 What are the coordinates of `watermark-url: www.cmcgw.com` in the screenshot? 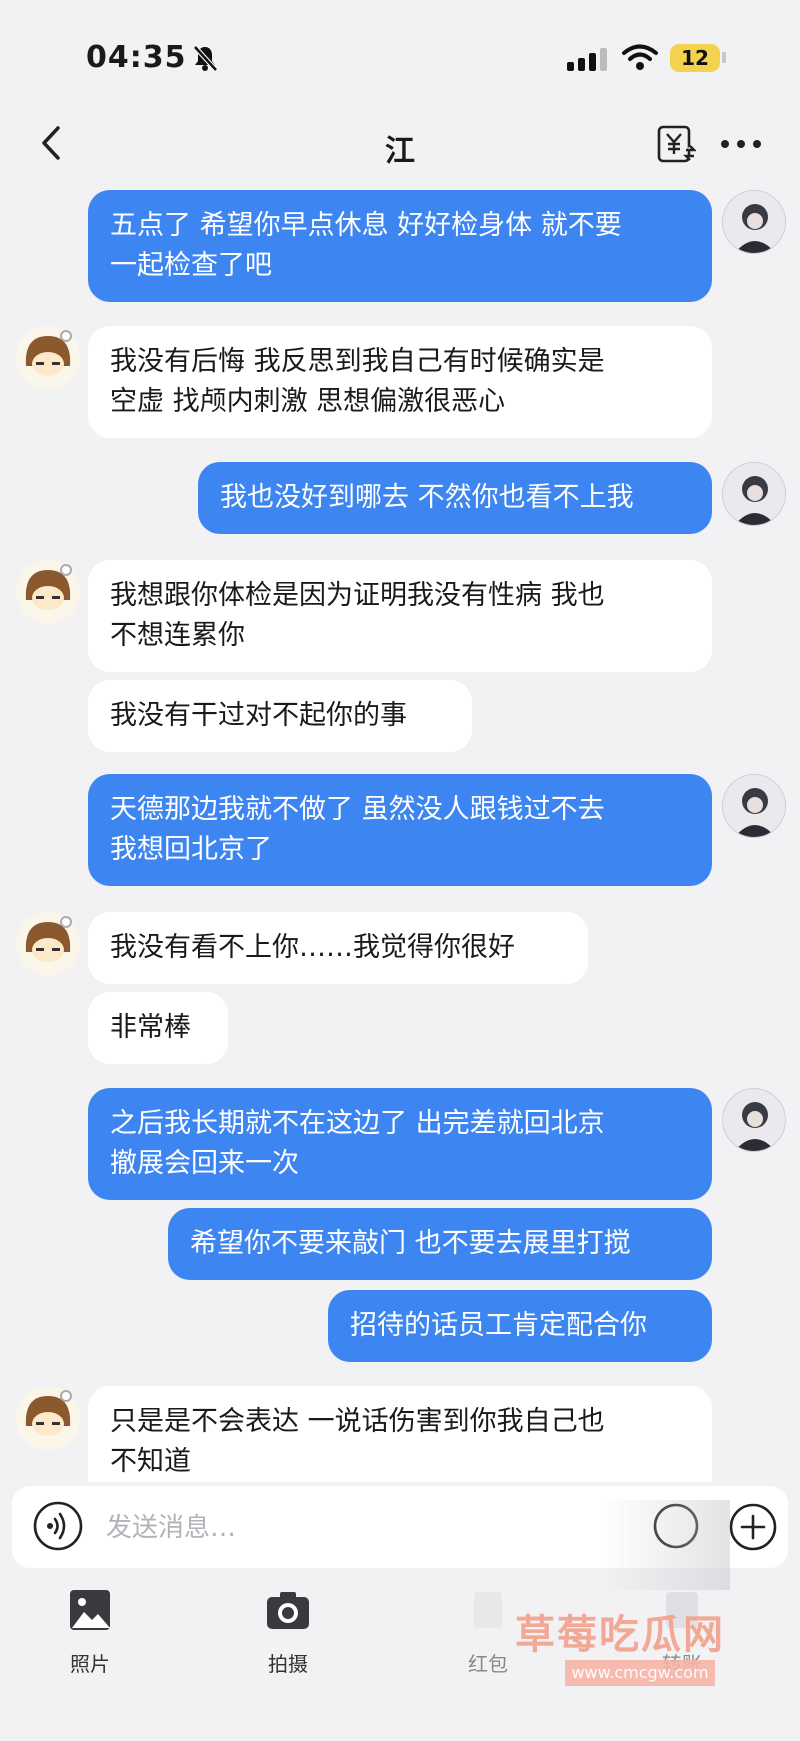 It's located at (640, 1673).